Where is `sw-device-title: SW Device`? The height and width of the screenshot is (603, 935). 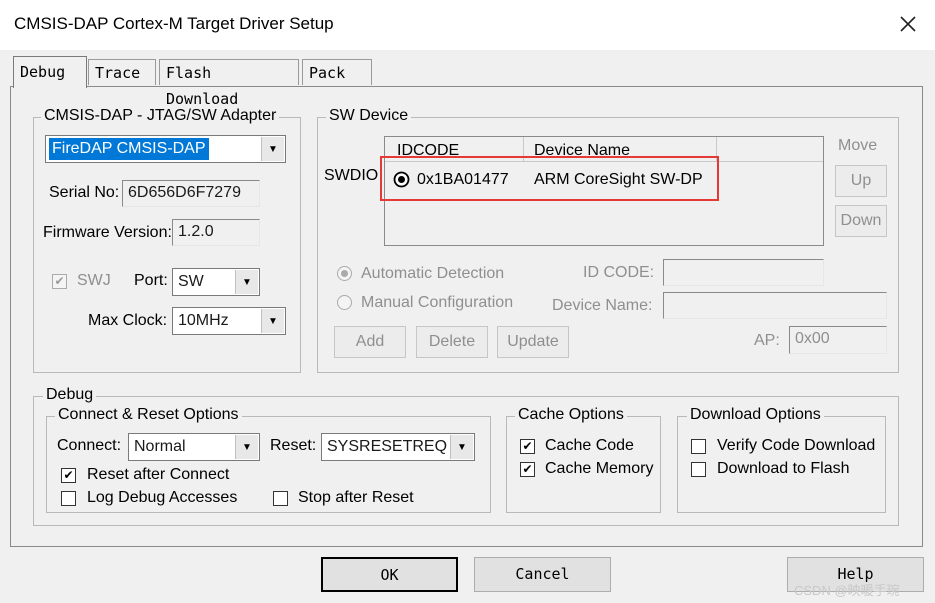
sw-device-title: SW Device is located at coordinates (369, 116).